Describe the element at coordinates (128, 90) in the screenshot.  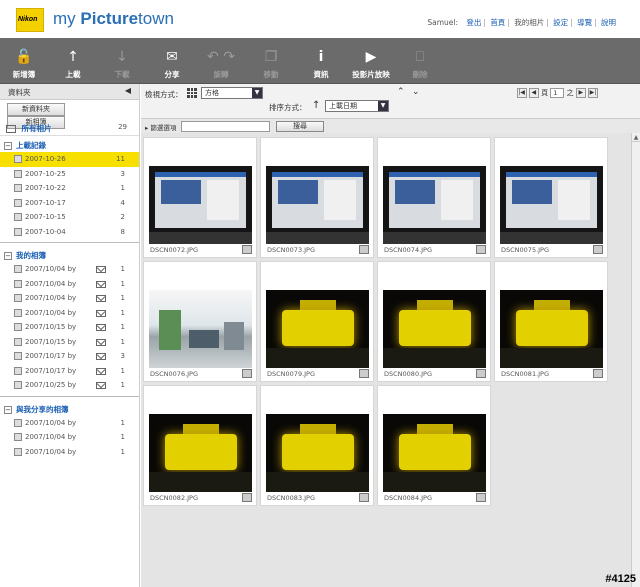
I see `collapse-arrow-icon: ◀` at that location.